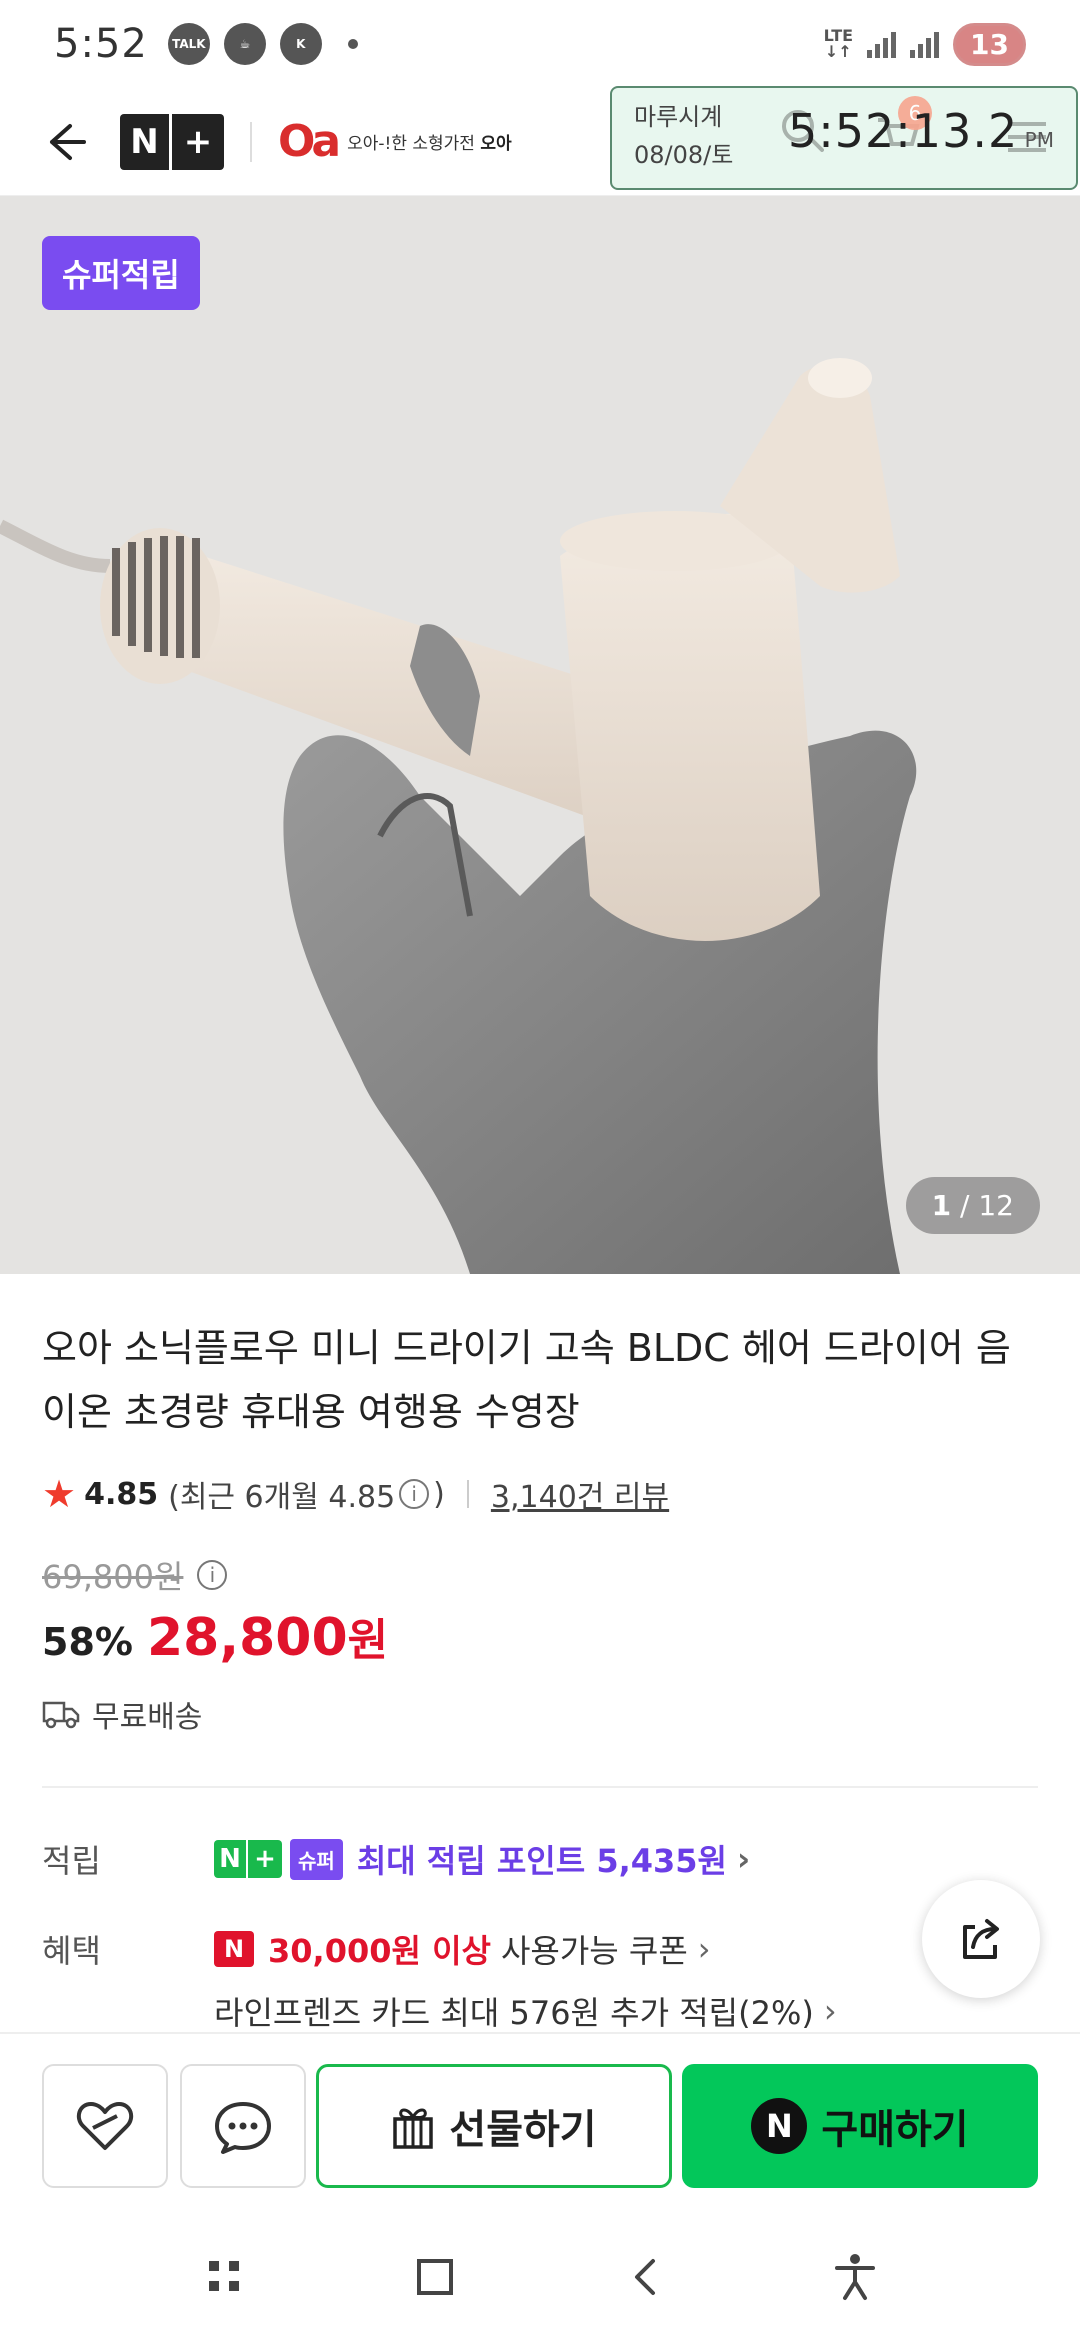 The image size is (1080, 2340). What do you see at coordinates (251, 141) in the screenshot?
I see `header-divider` at bounding box center [251, 141].